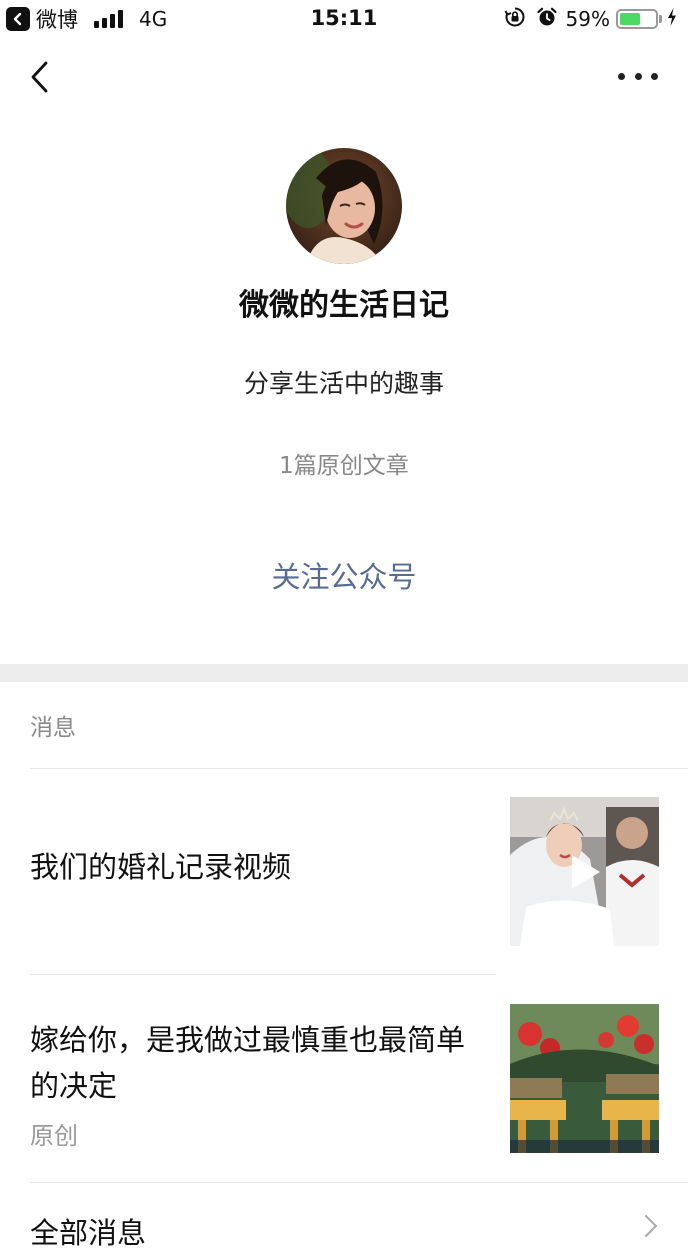 This screenshot has width=688, height=1252. I want to click on alarm-icon, so click(547, 19).